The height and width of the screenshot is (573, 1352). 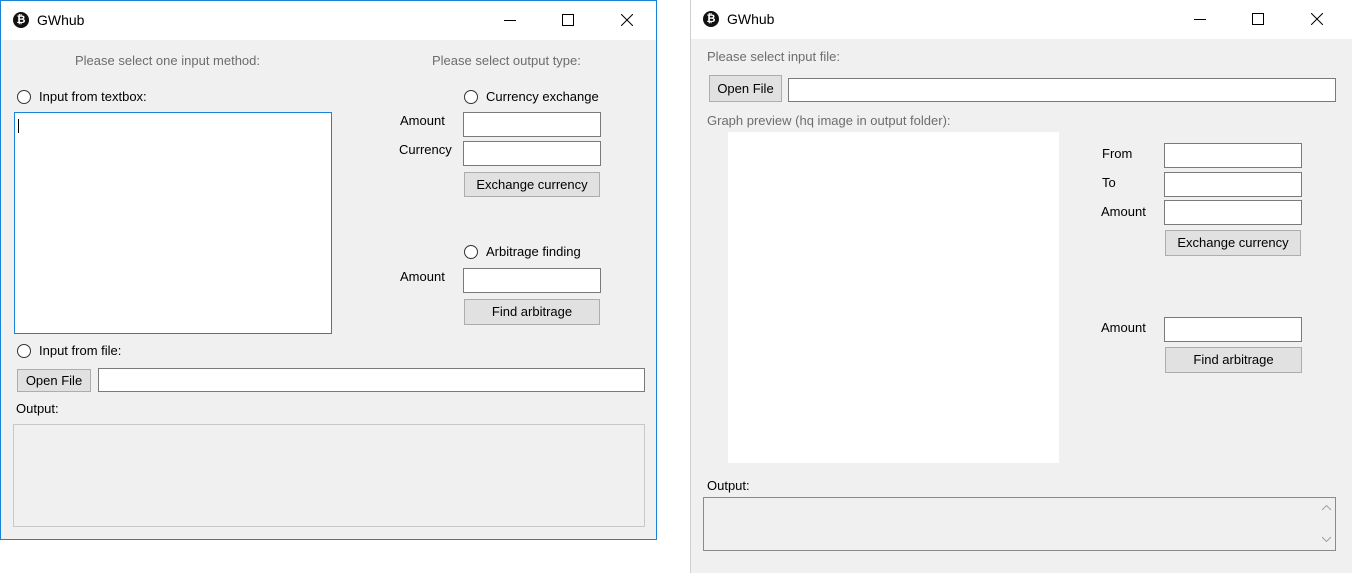 What do you see at coordinates (173, 223) in the screenshot?
I see `input-textbox` at bounding box center [173, 223].